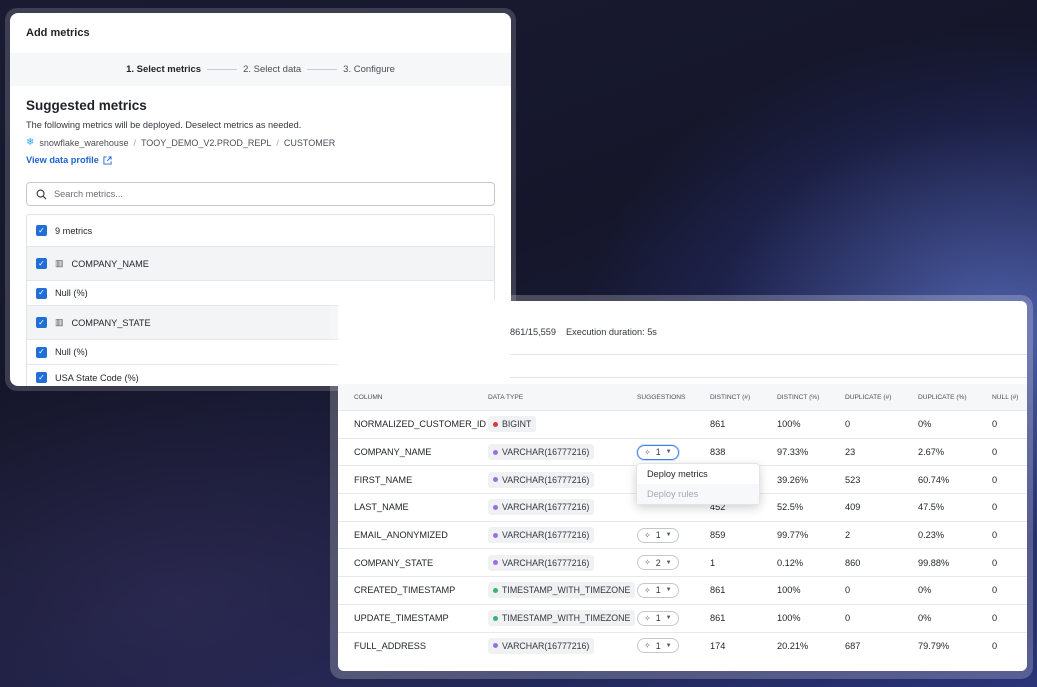 Image resolution: width=1037 pixels, height=687 pixels. I want to click on cell-duplicate-count: 409, so click(853, 507).